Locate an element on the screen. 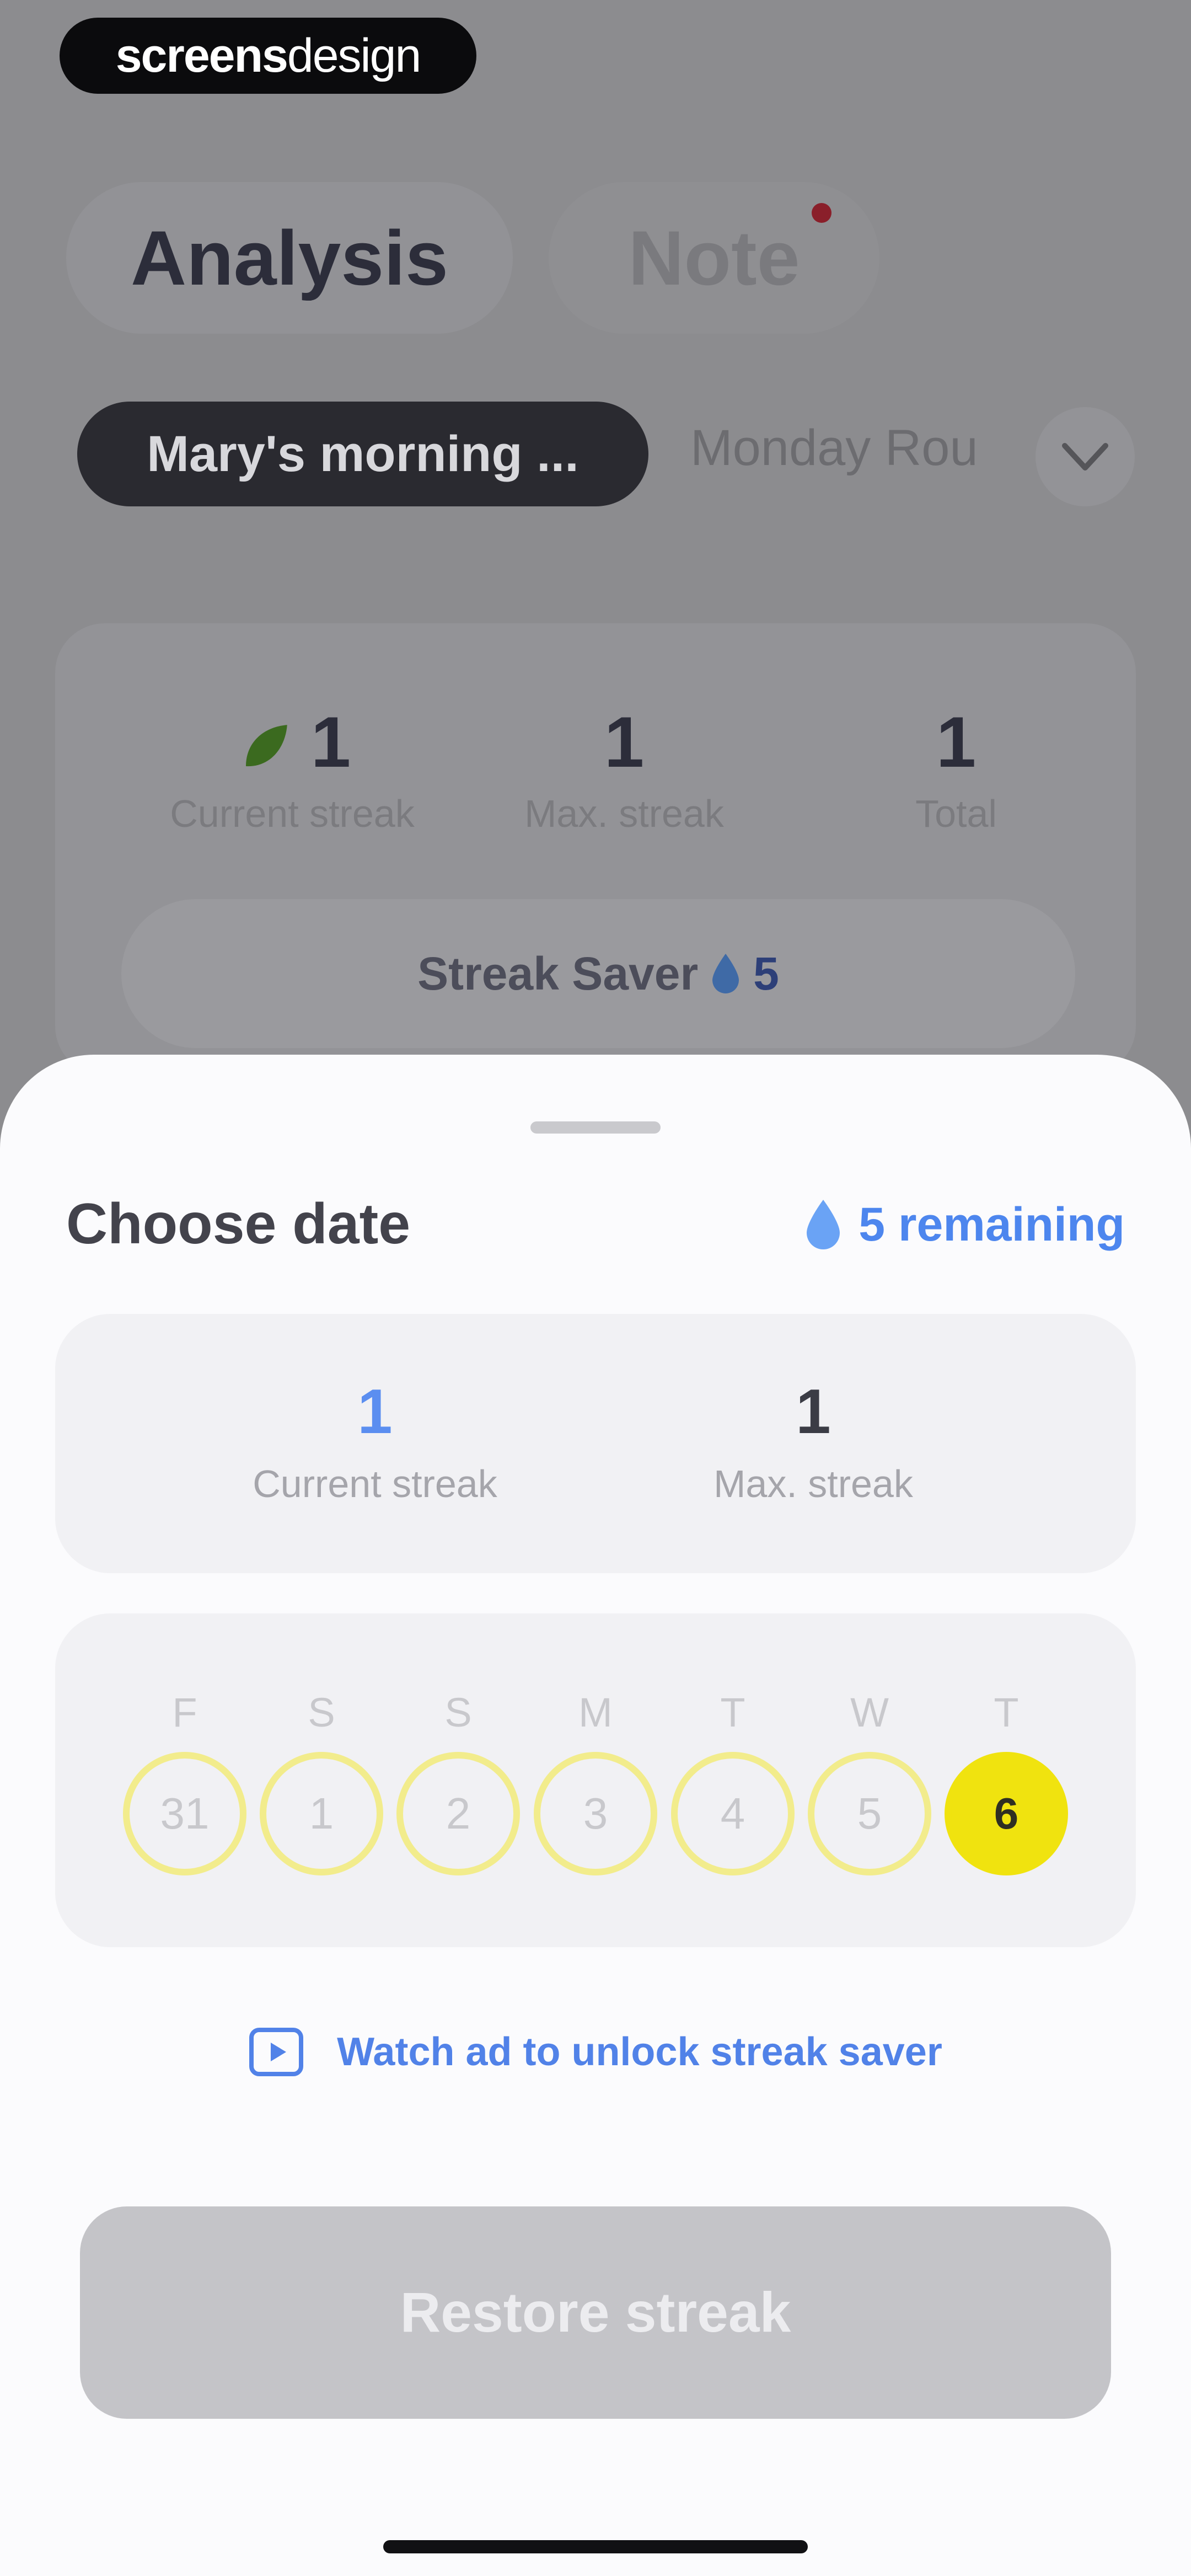 The height and width of the screenshot is (2576, 1191). day-of-week: W is located at coordinates (869, 1712).